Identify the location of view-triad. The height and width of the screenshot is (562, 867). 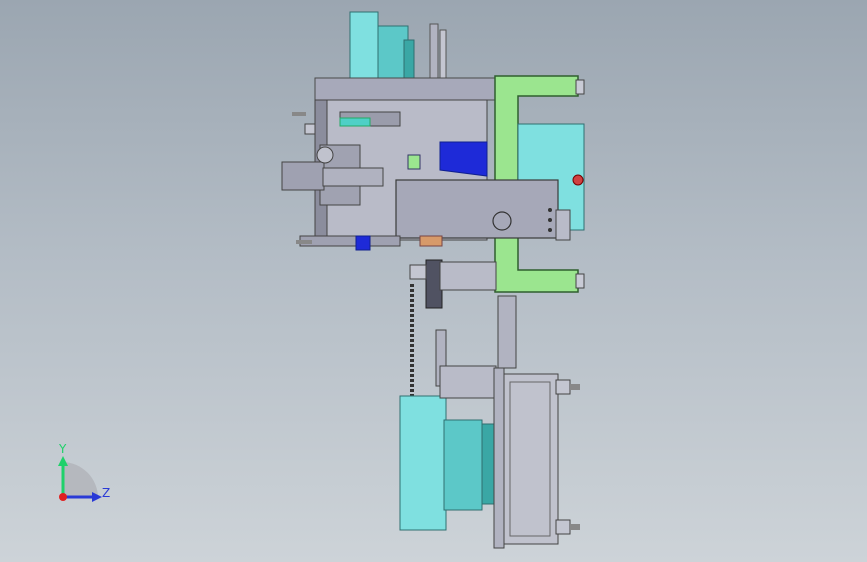
(80, 479).